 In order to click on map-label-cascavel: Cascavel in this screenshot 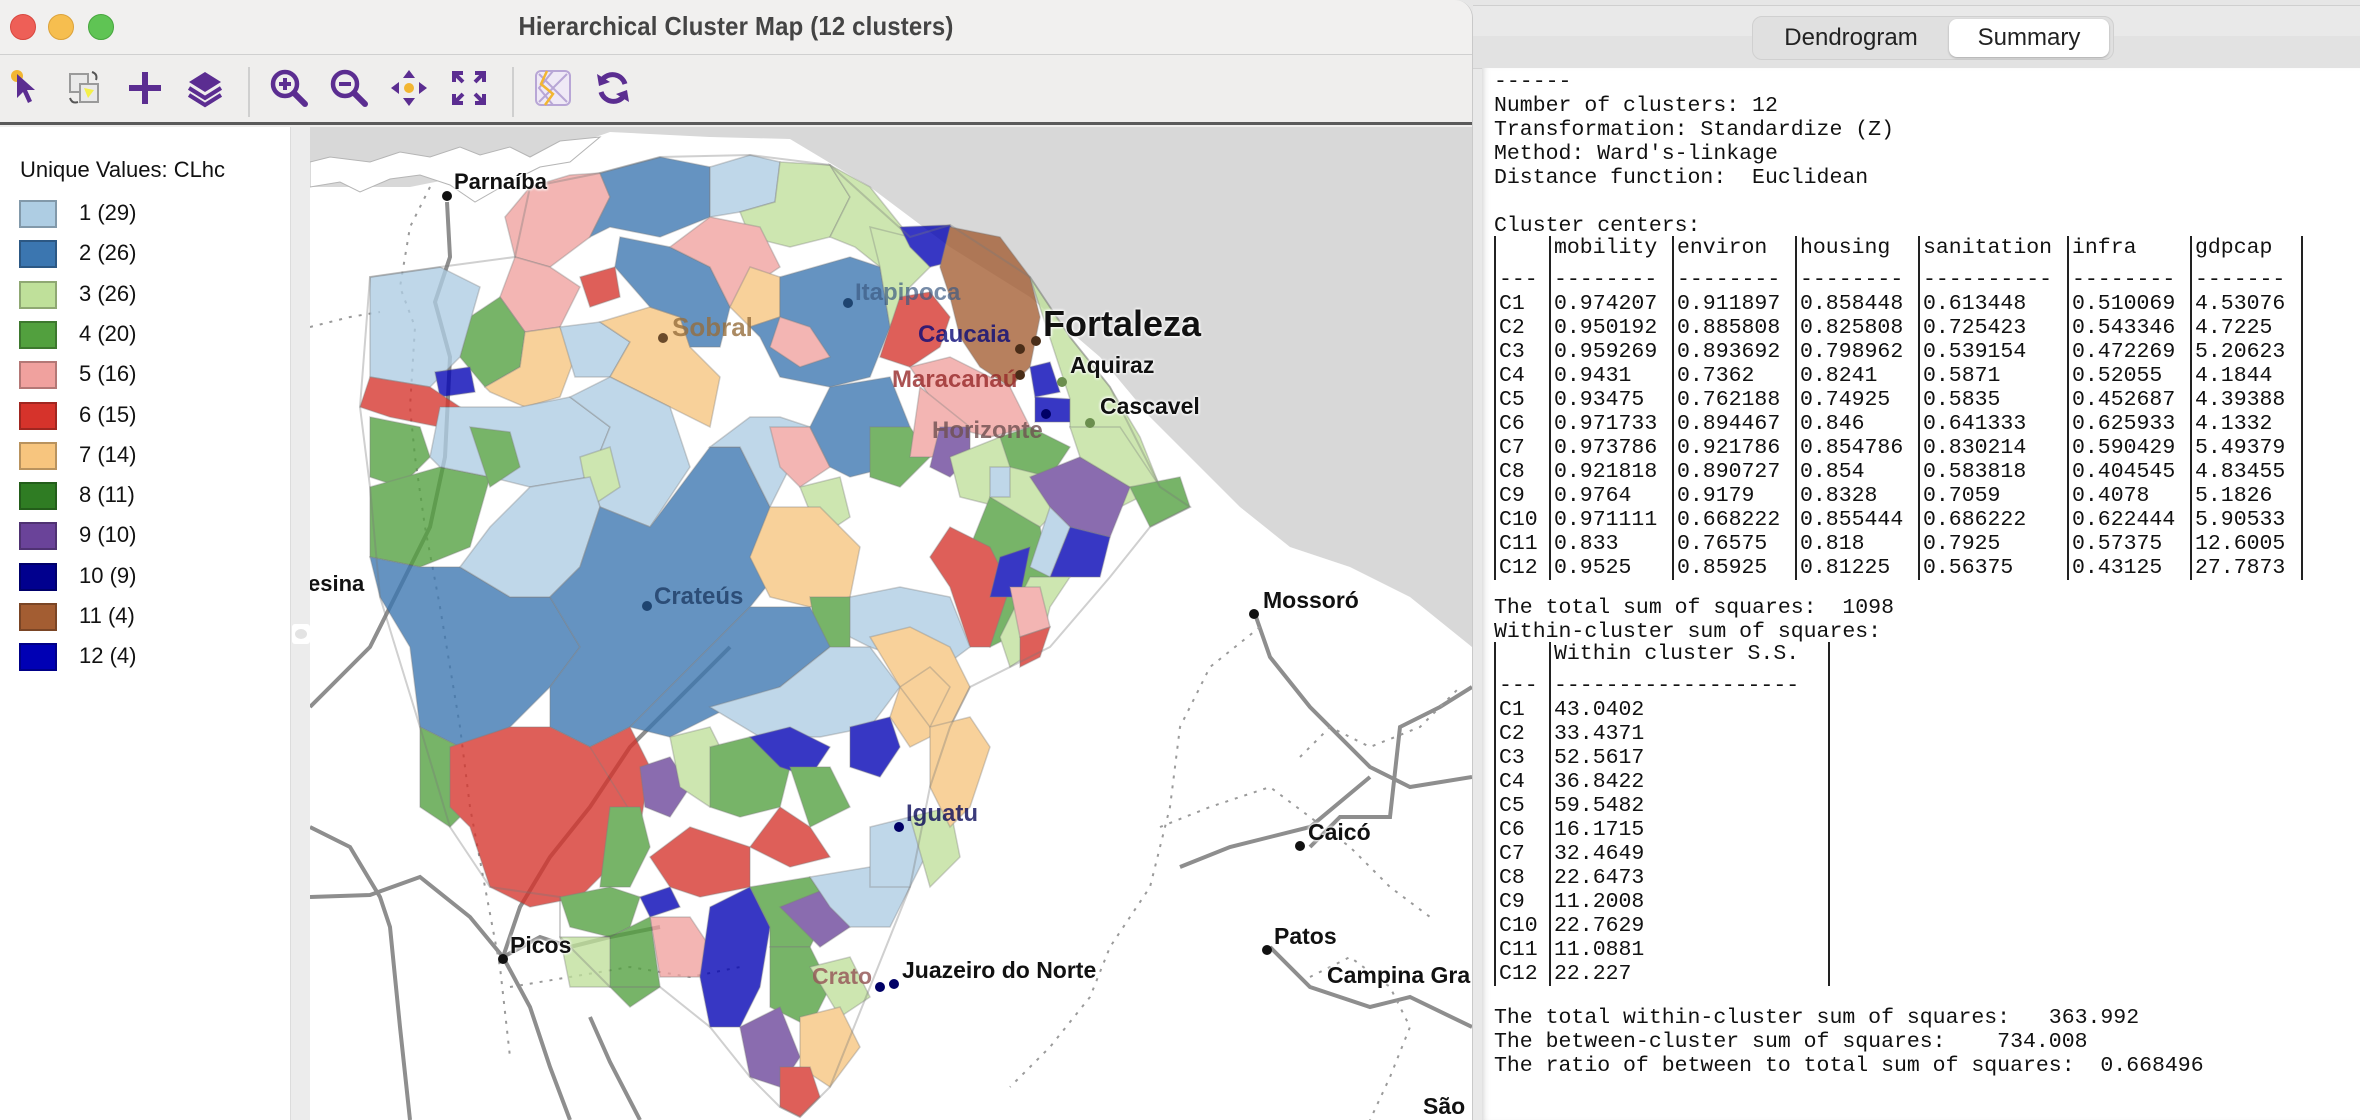, I will do `click(1150, 406)`.